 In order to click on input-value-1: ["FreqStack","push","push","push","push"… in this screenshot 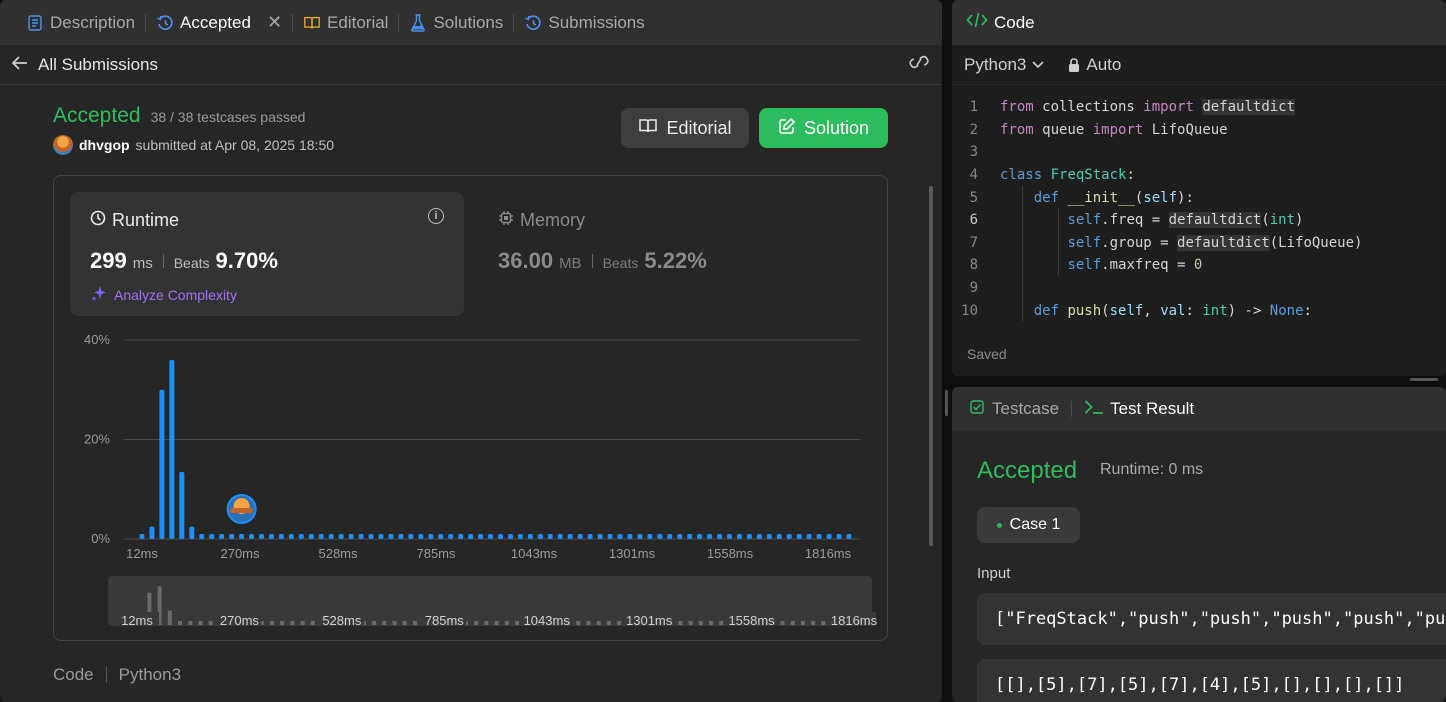, I will do `click(1211, 619)`.